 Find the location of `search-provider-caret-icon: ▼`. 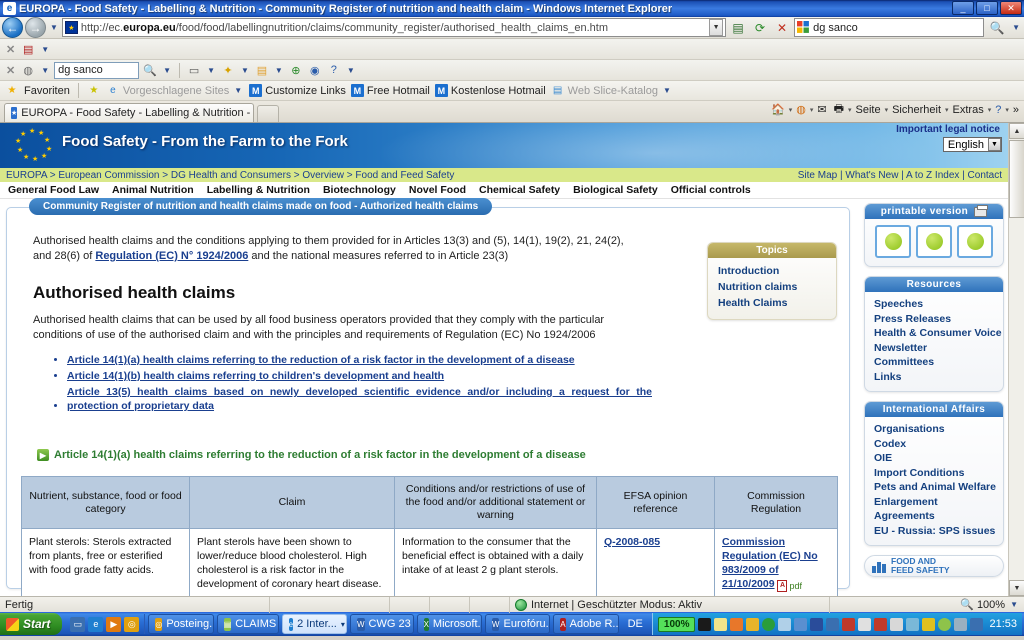

search-provider-caret-icon: ▼ is located at coordinates (1016, 27).